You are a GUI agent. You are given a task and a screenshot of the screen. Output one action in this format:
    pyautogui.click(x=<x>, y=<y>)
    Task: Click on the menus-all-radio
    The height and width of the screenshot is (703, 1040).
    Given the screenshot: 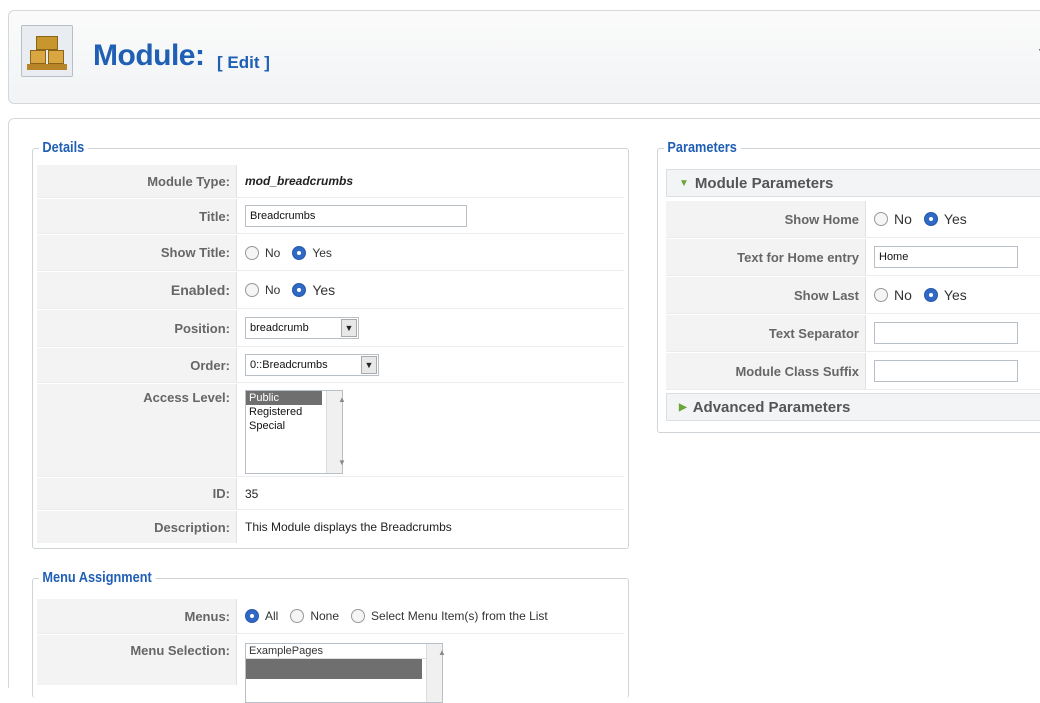 What is the action you would take?
    pyautogui.click(x=252, y=616)
    